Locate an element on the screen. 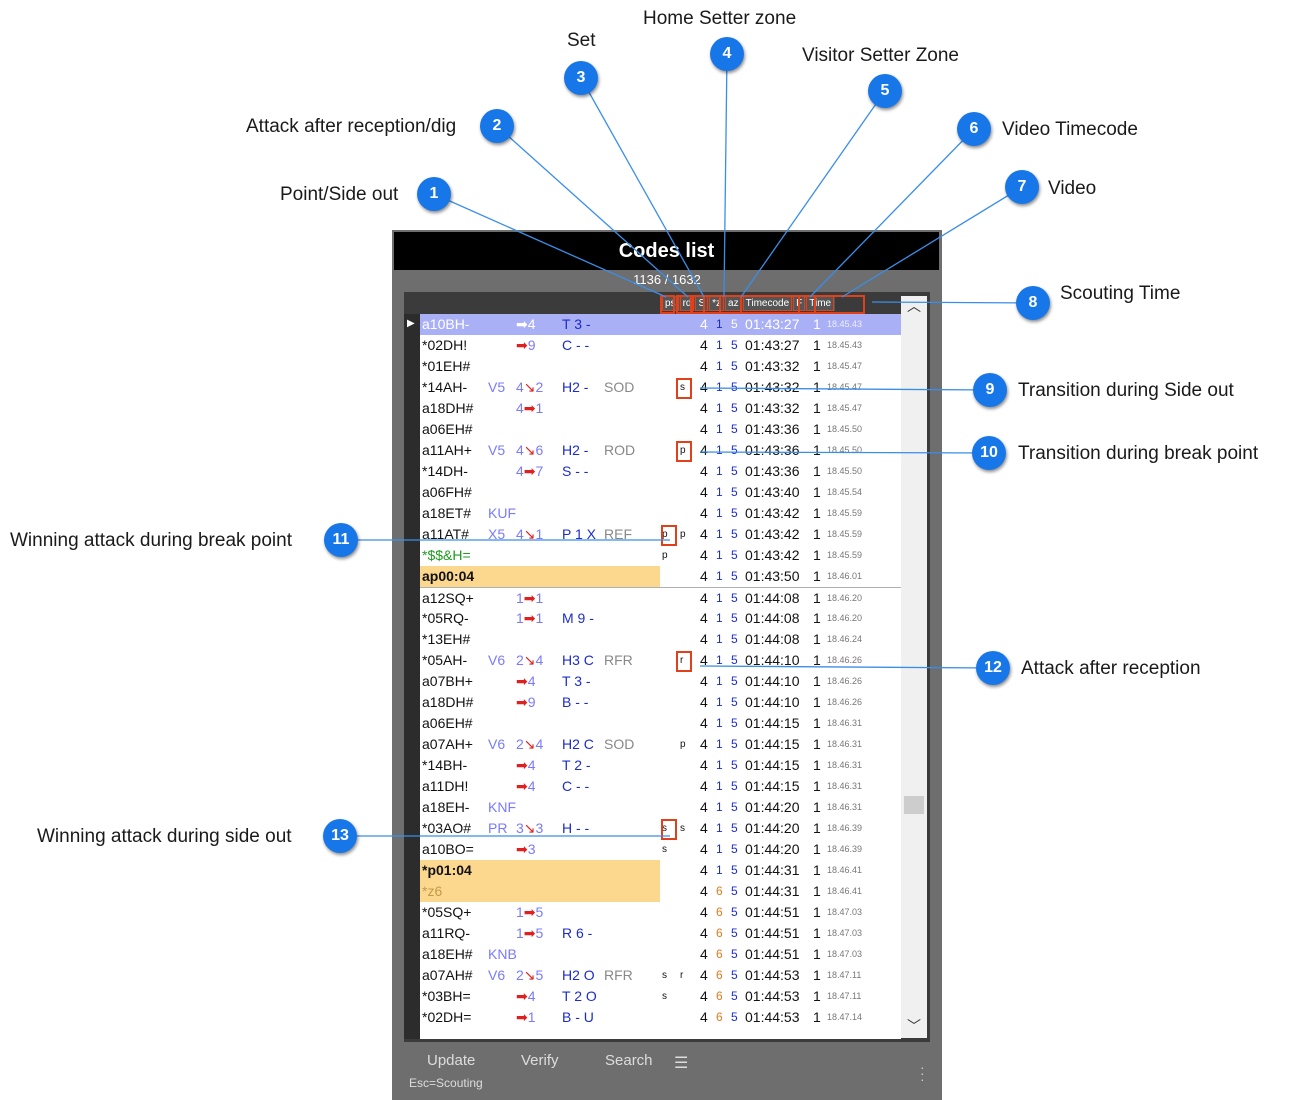 The height and width of the screenshot is (1100, 1290). table-row: a07AH+ V6 2↘4 H2 C SOD p 4 1 5 01:44:15 1 18.46.31 is located at coordinates (660, 744).